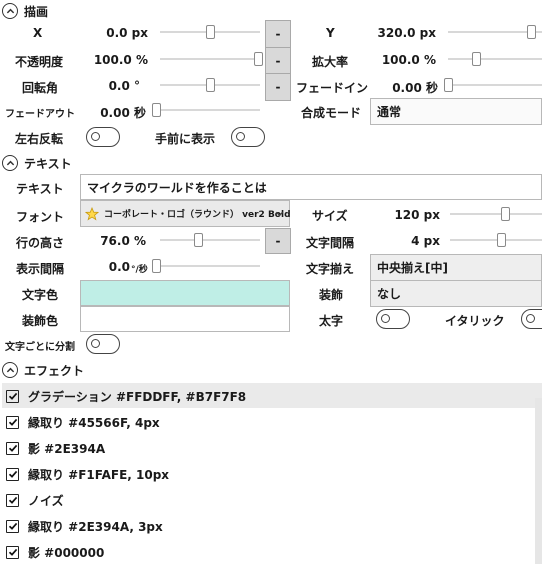  Describe the element at coordinates (39, 62) in the screenshot. I see `opacity-label: 不透明度` at that location.